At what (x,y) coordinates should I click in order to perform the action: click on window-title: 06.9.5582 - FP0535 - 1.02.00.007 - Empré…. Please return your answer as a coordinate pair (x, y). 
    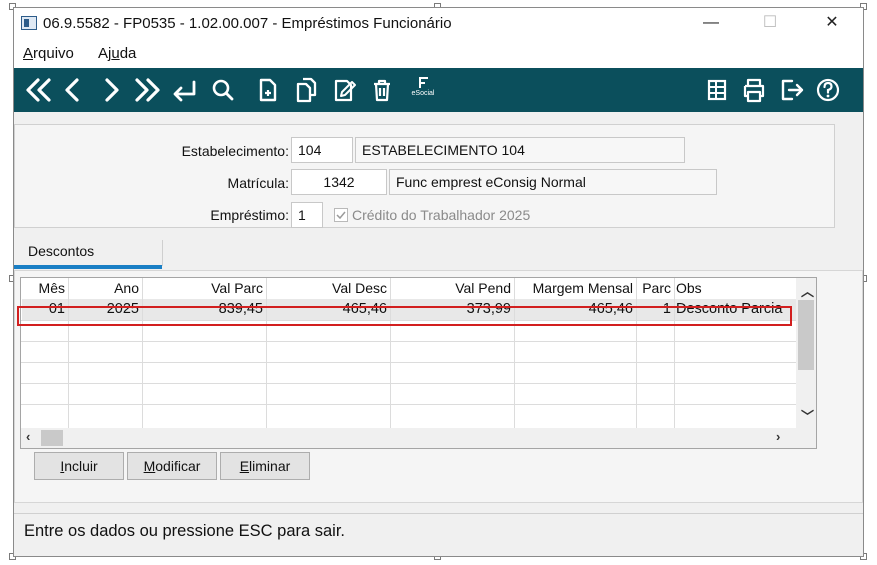
    Looking at the image, I should click on (247, 23).